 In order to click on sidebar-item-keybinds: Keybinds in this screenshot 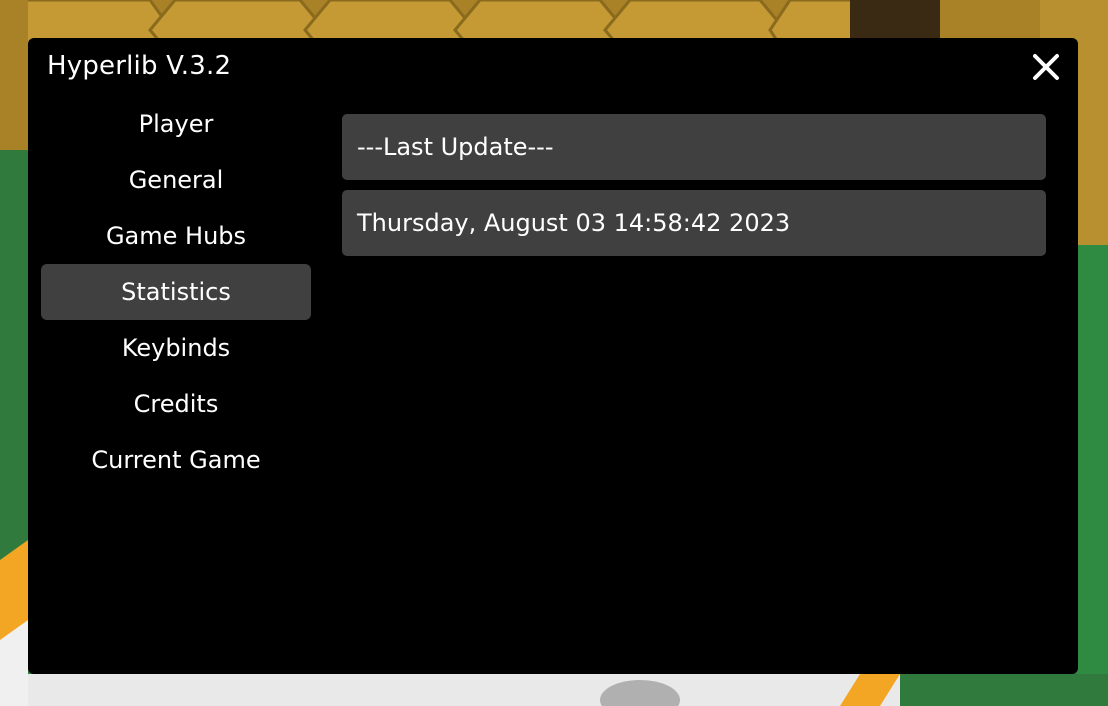, I will do `click(176, 348)`.